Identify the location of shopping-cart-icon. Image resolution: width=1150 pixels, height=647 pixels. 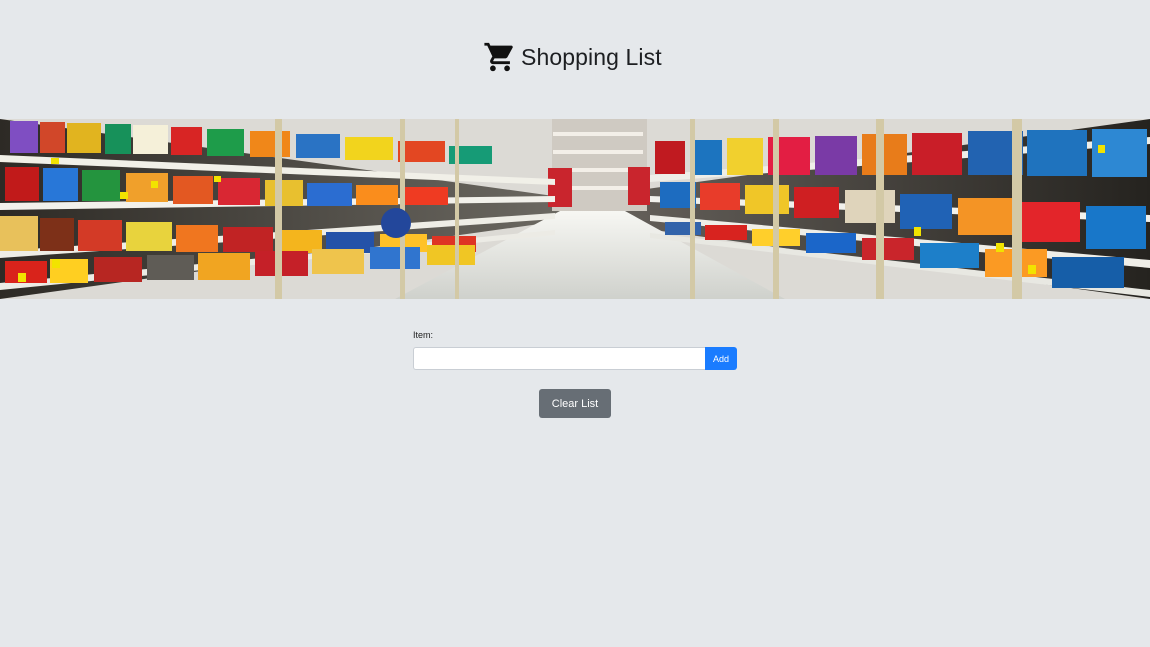
(498, 57).